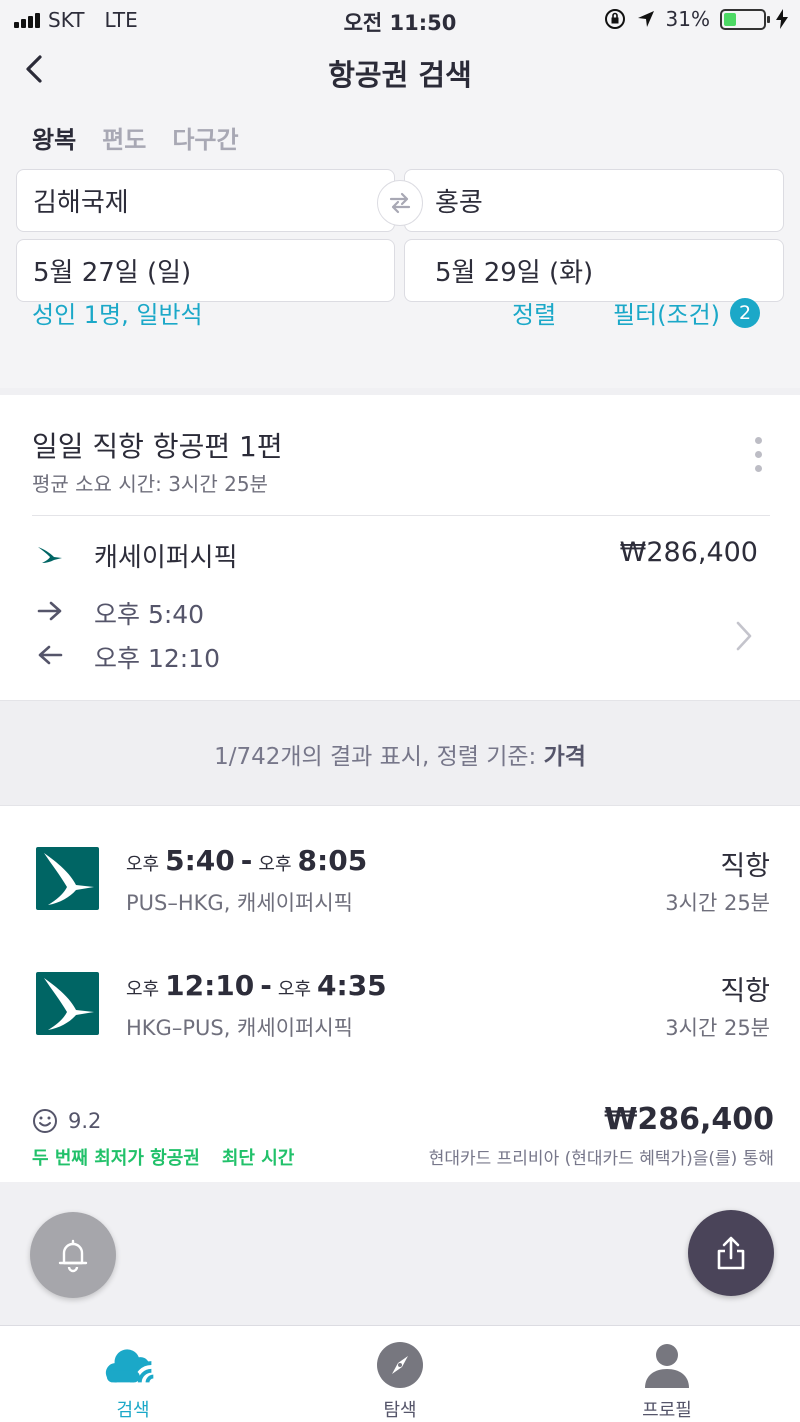 The width and height of the screenshot is (800, 1422). What do you see at coordinates (157, 658) in the screenshot?
I see `return-time: 오후 12:10` at bounding box center [157, 658].